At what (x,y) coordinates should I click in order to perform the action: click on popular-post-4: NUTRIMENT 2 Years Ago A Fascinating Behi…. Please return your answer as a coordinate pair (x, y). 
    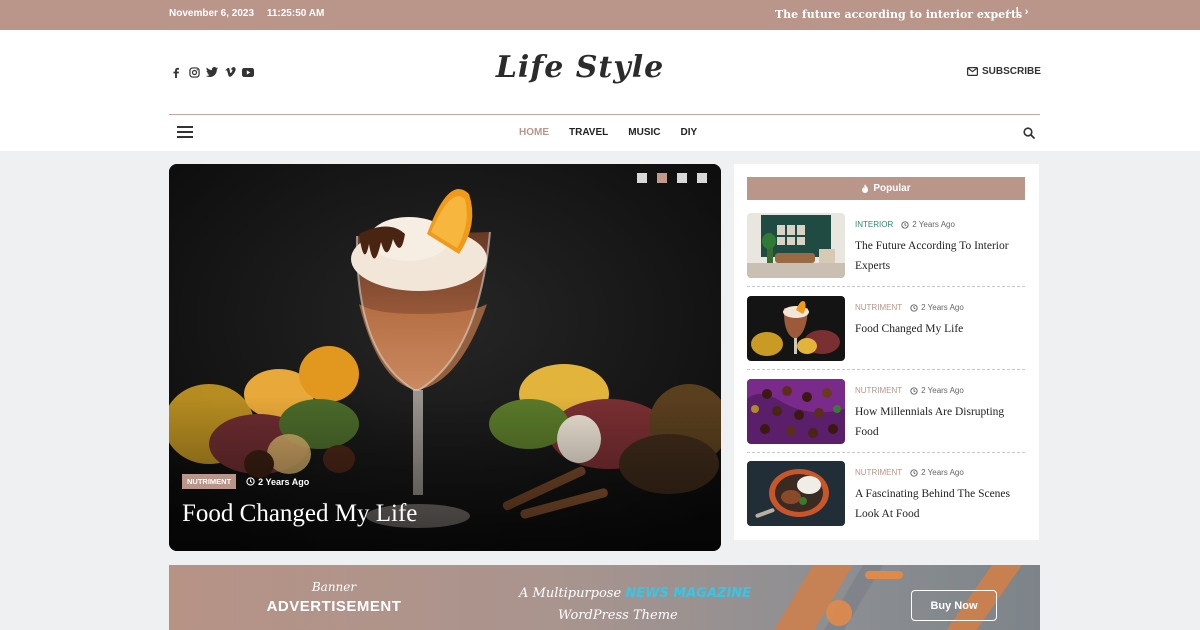
    Looking at the image, I should click on (886, 494).